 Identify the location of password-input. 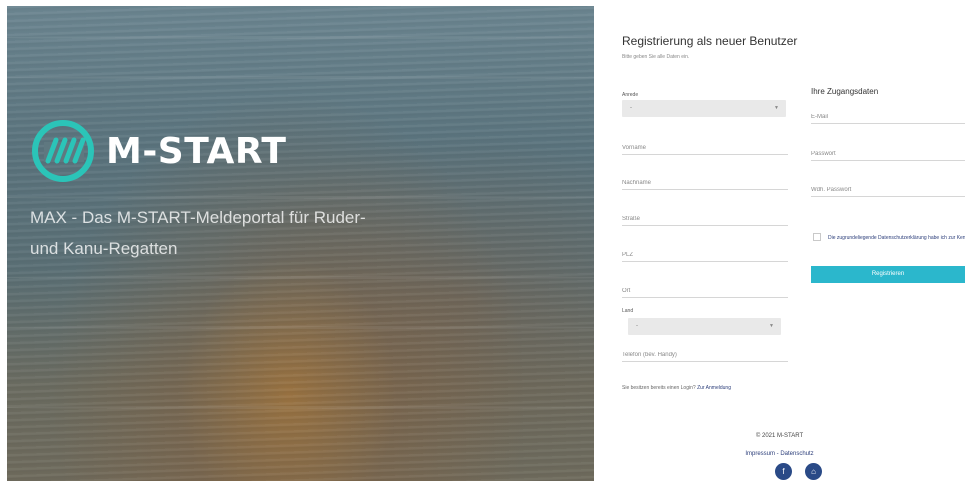
(888, 154).